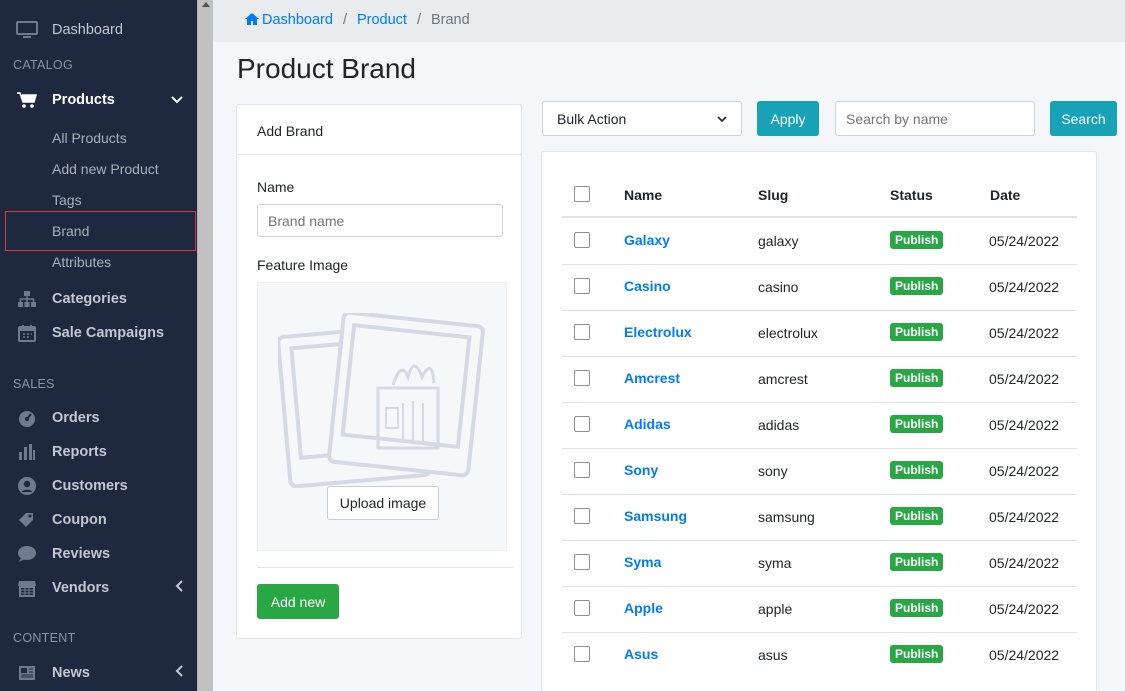 The height and width of the screenshot is (691, 1125). I want to click on sidebar-item-label: News, so click(71, 673).